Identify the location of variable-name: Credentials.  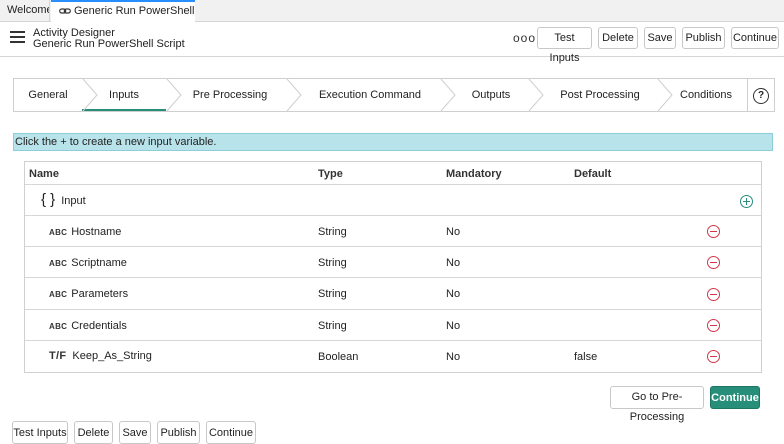
(99, 326).